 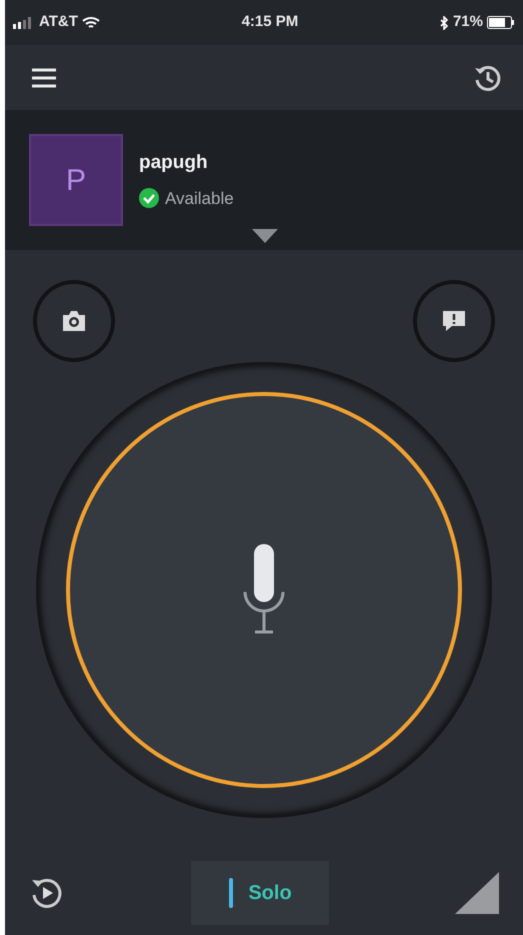 What do you see at coordinates (264, 590) in the screenshot?
I see `microphone-icon` at bounding box center [264, 590].